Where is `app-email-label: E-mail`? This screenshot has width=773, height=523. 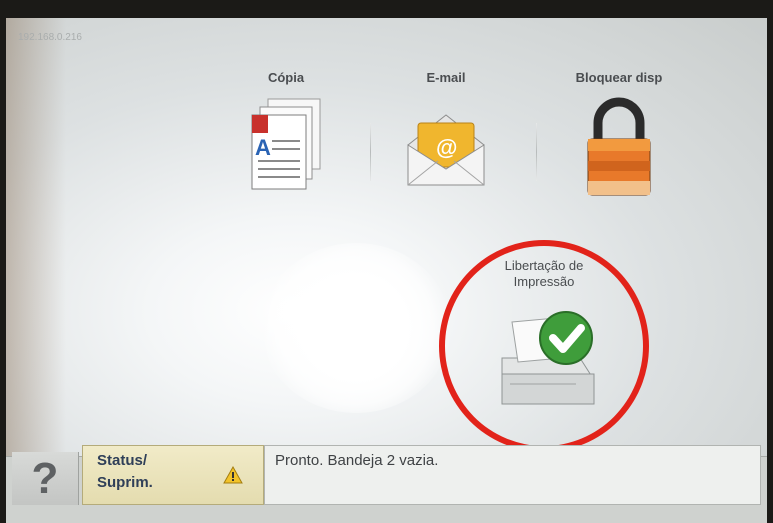
app-email-label: E-mail is located at coordinates (446, 77).